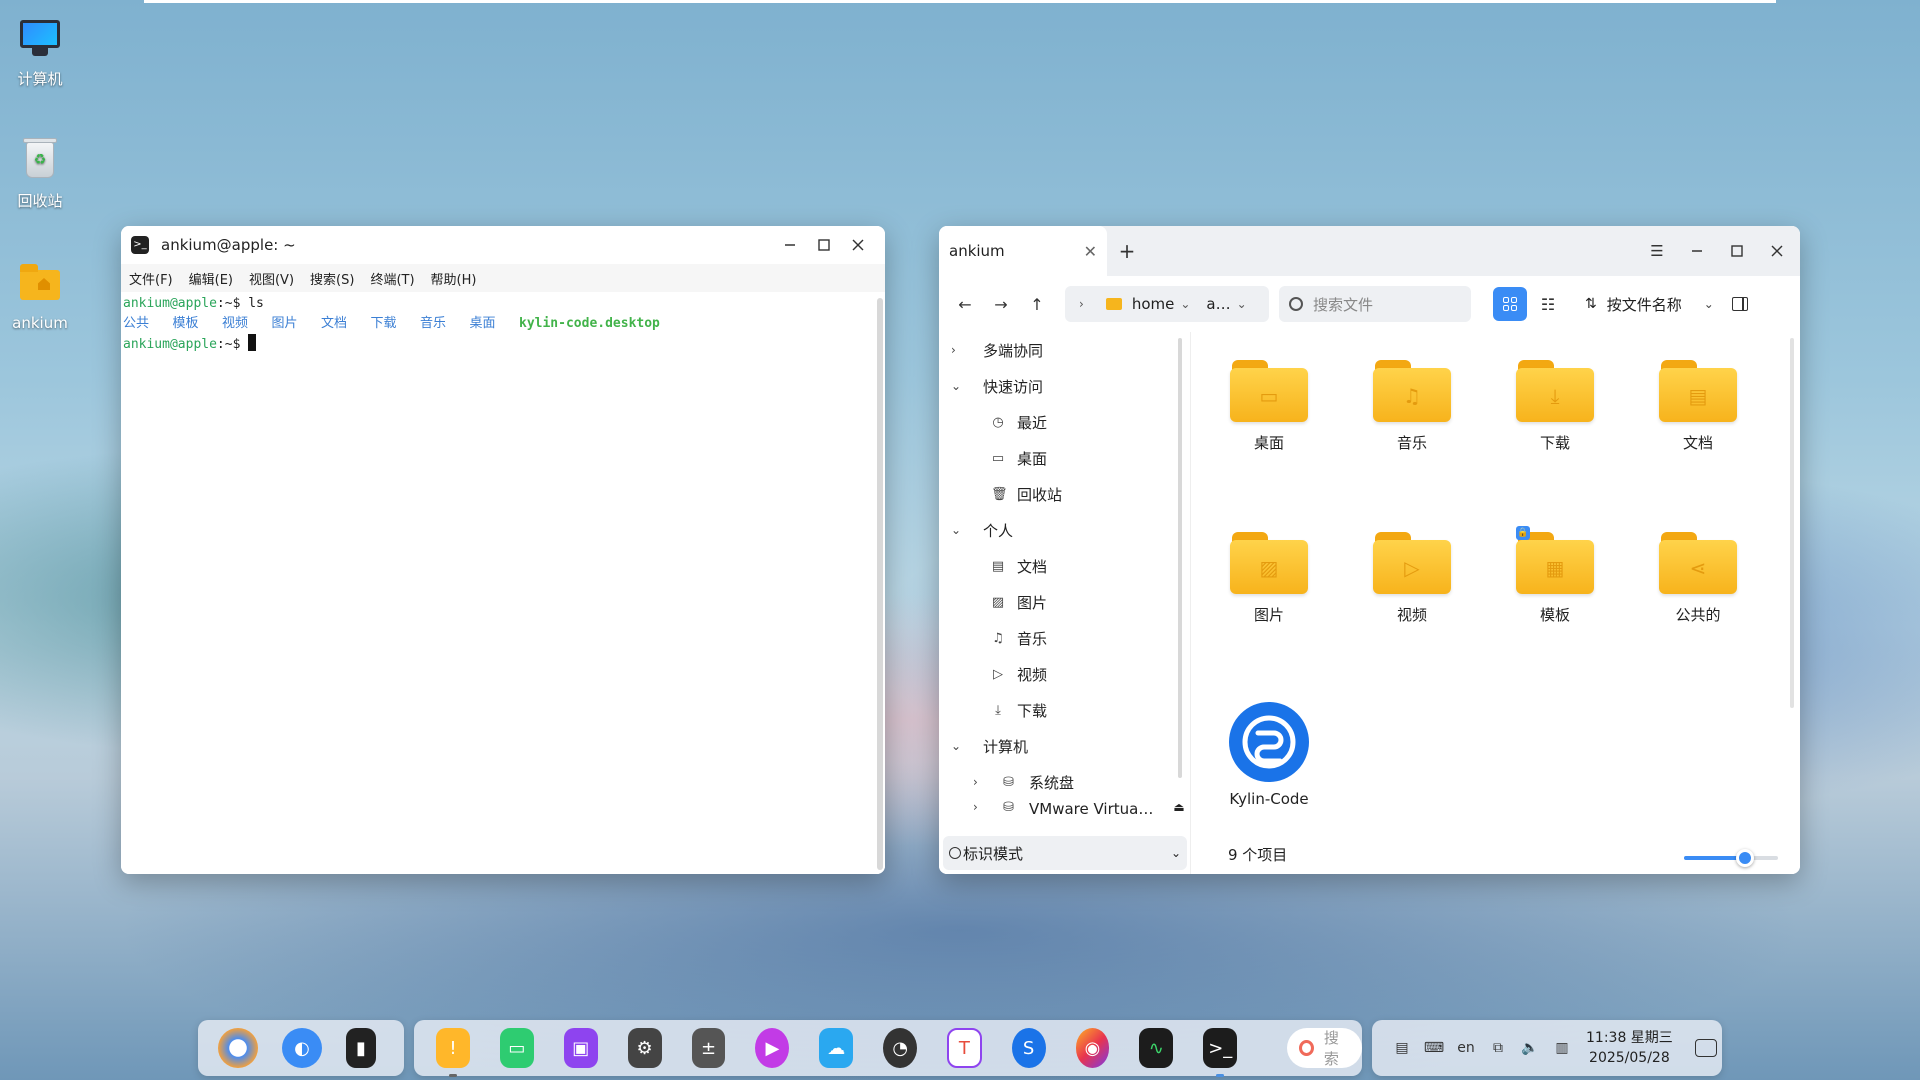 Image resolution: width=1920 pixels, height=1080 pixels. I want to click on kylin-code-app-icon: S, so click(1028, 1048).